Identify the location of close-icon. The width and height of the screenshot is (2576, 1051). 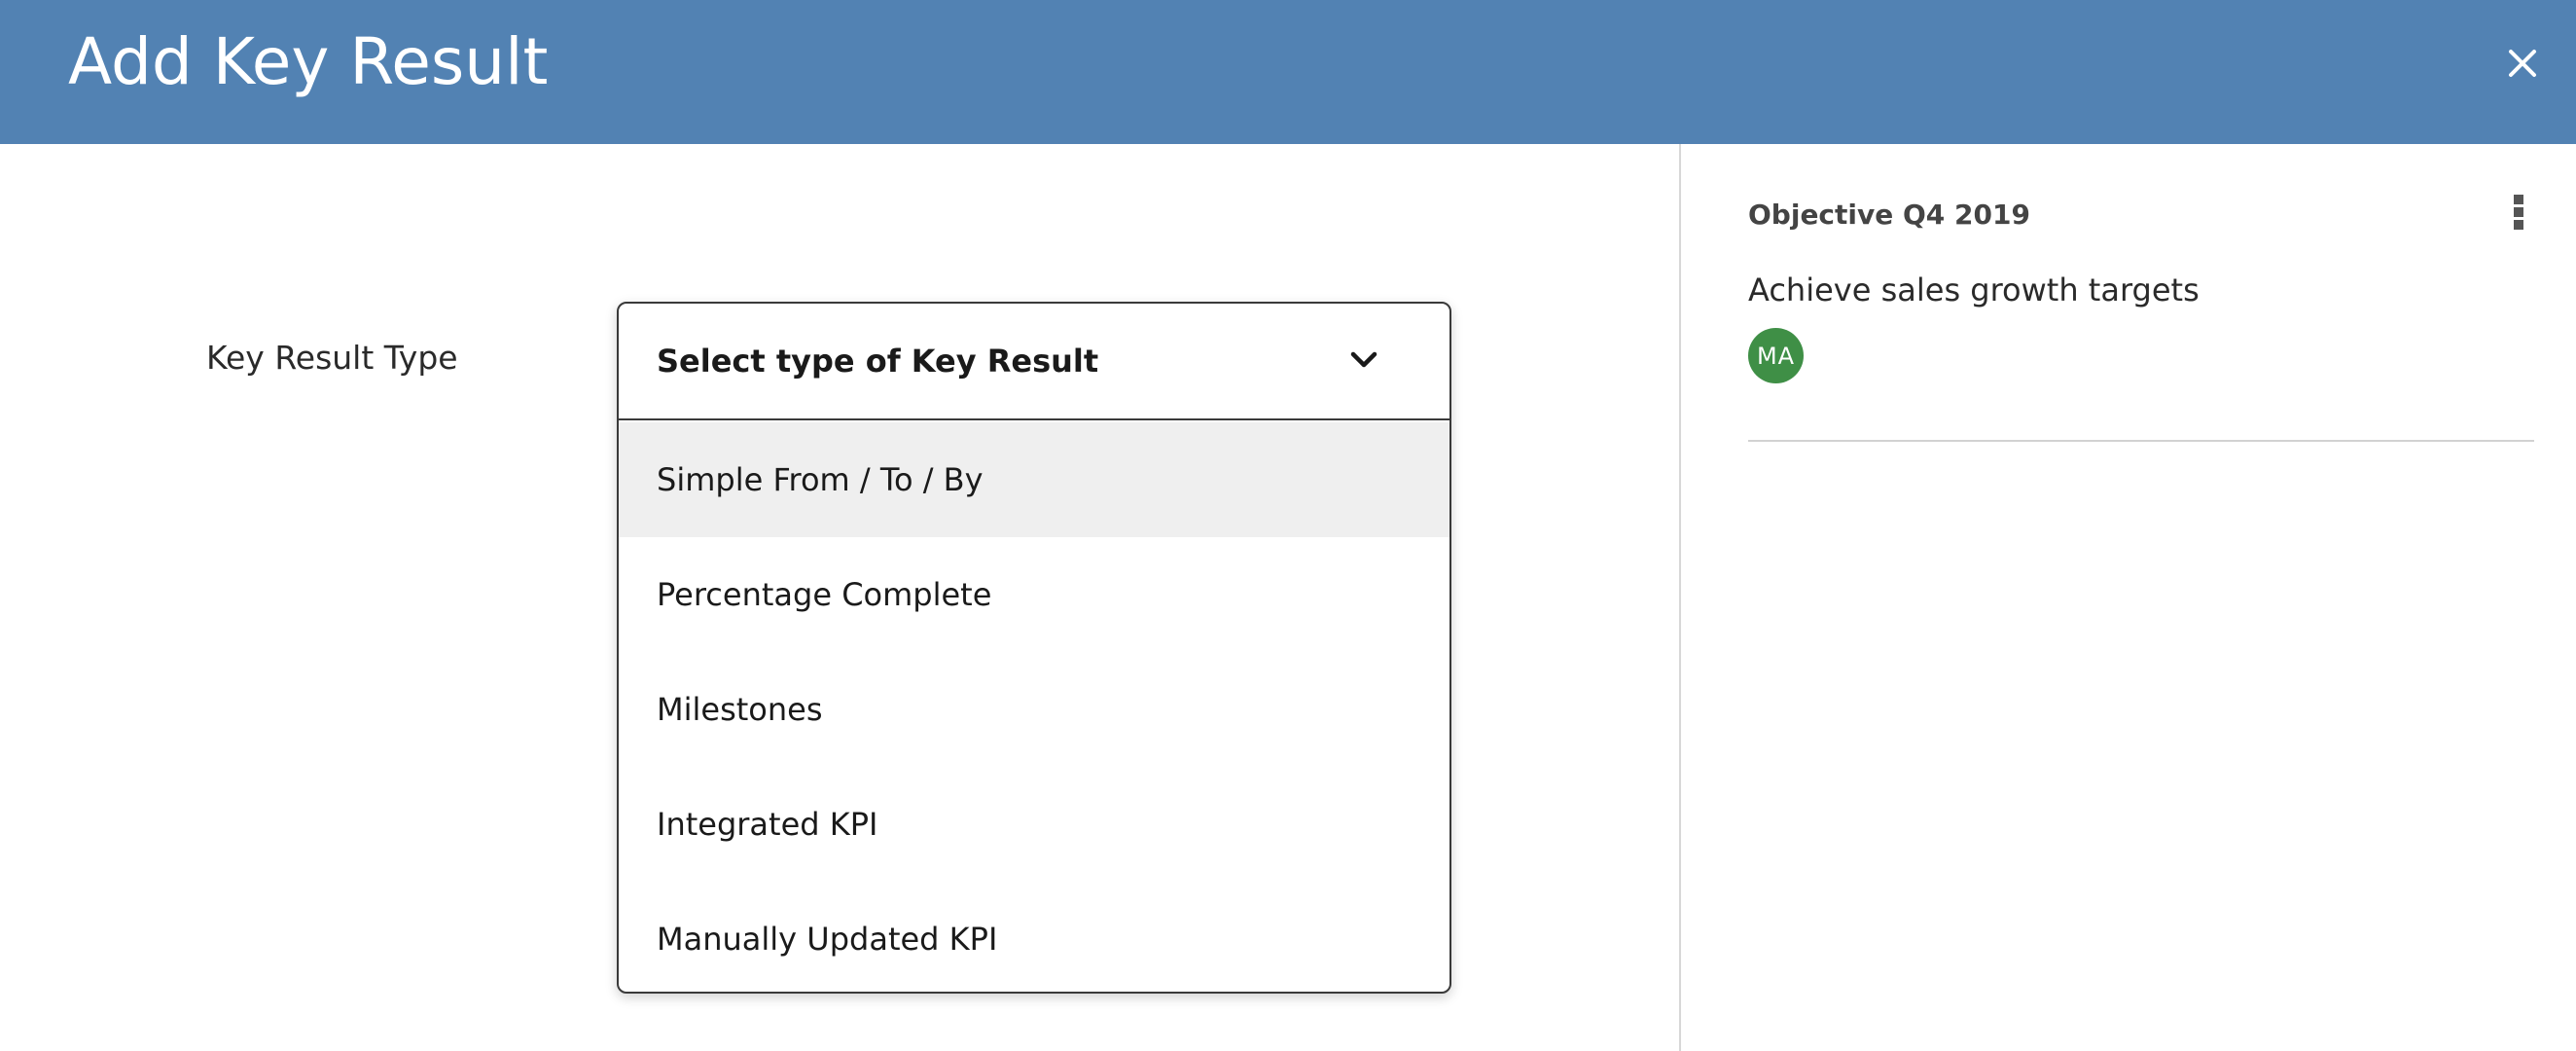
(2522, 63).